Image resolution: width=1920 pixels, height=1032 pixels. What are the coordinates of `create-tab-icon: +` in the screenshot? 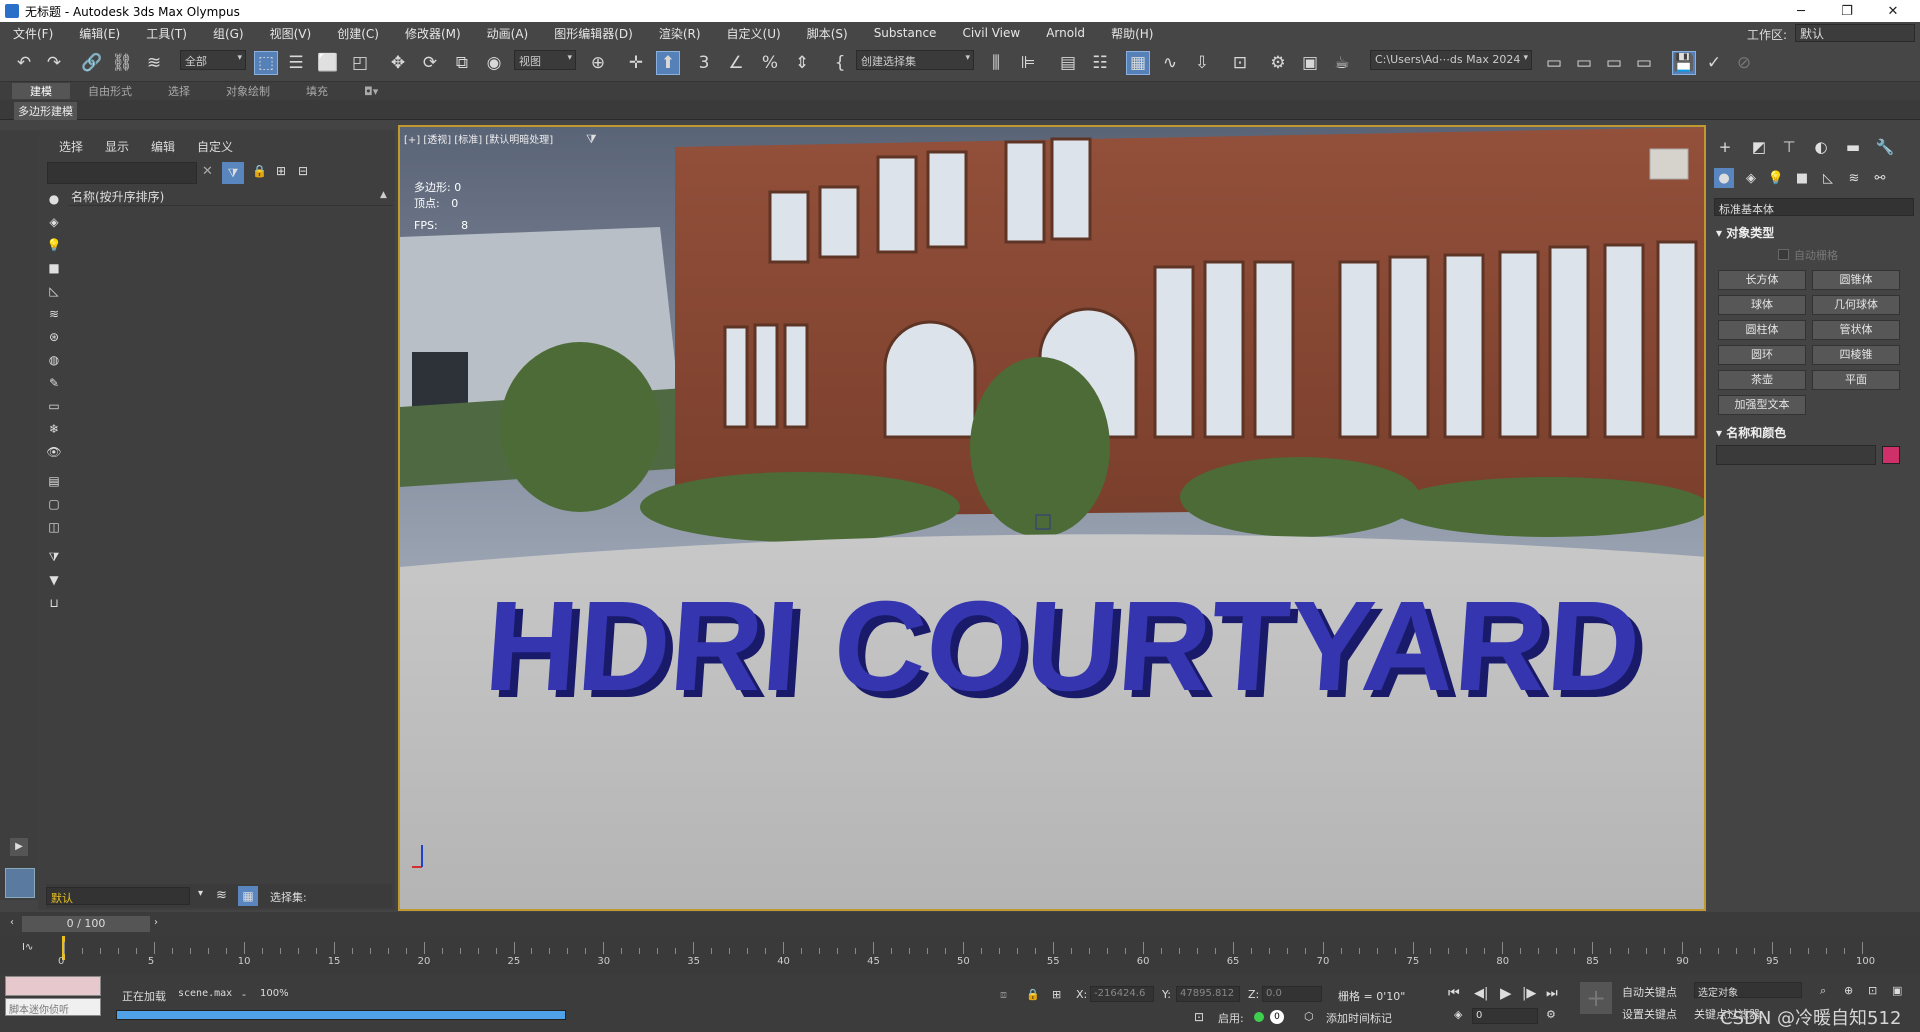 It's located at (1725, 147).